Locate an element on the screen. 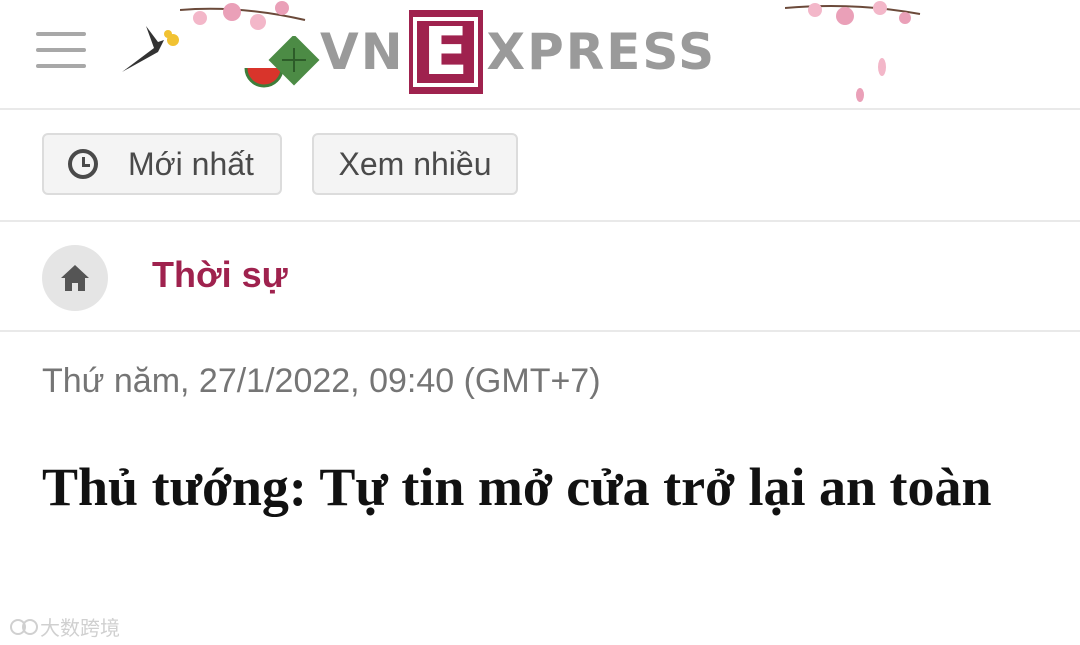 This screenshot has height=645, width=1080. logo-prefix: VN is located at coordinates (362, 52).